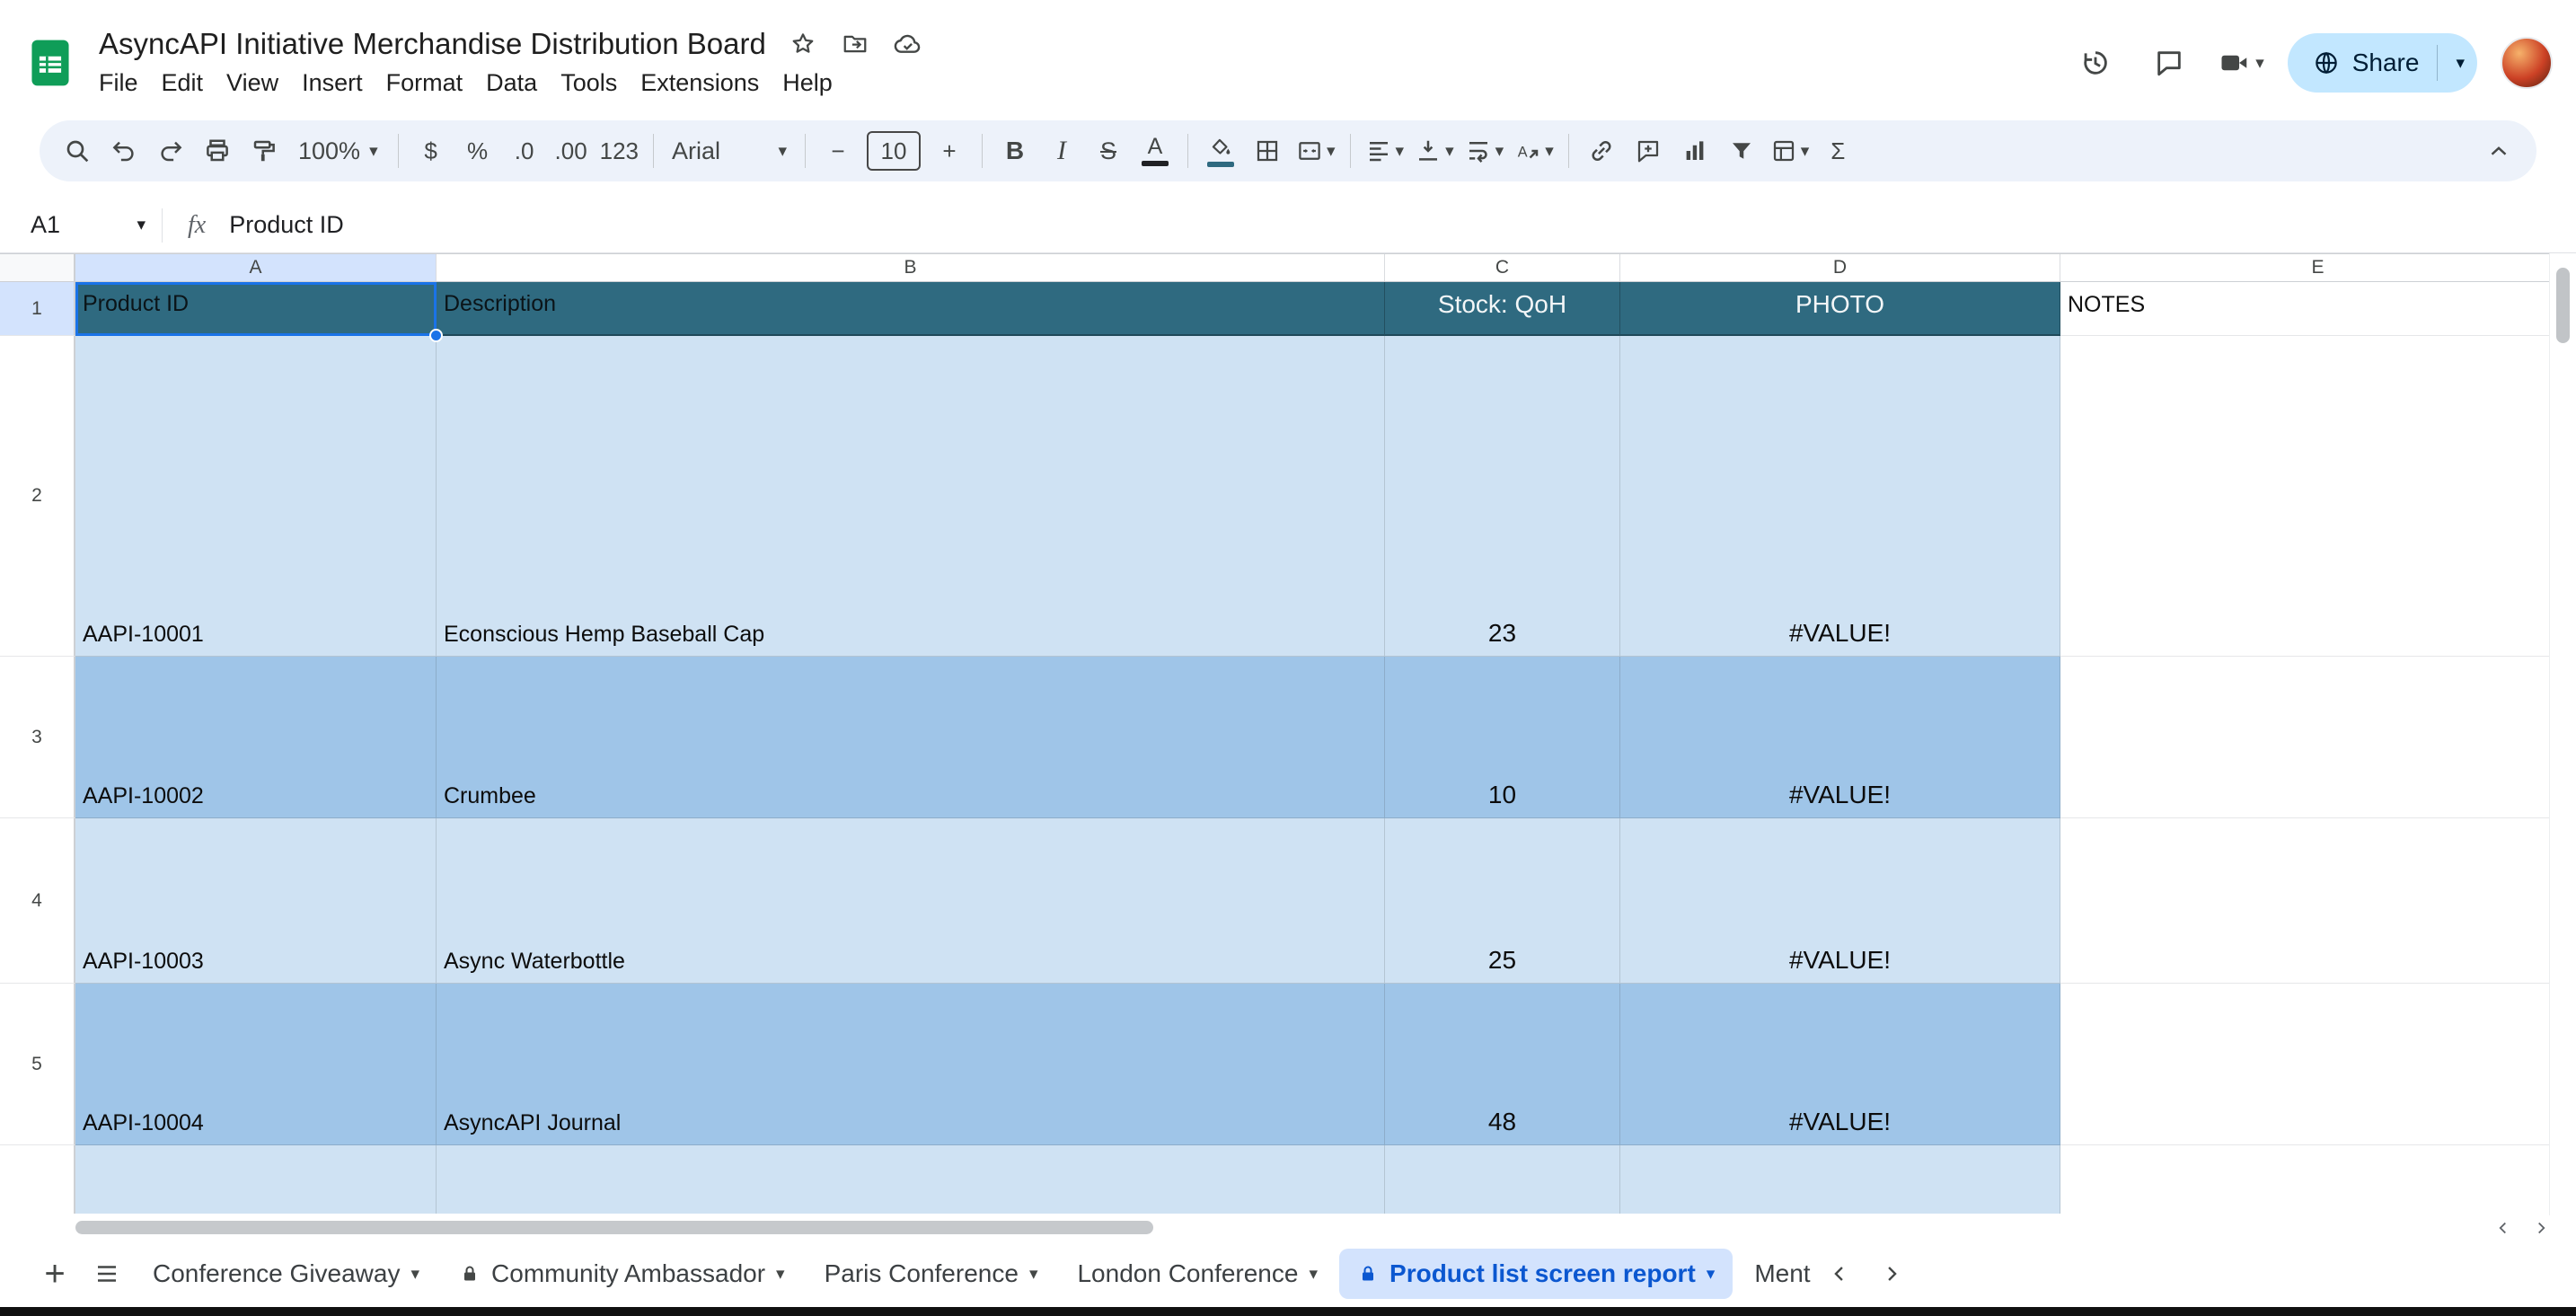  I want to click on tabs-scroll-right-icon, so click(1892, 1273).